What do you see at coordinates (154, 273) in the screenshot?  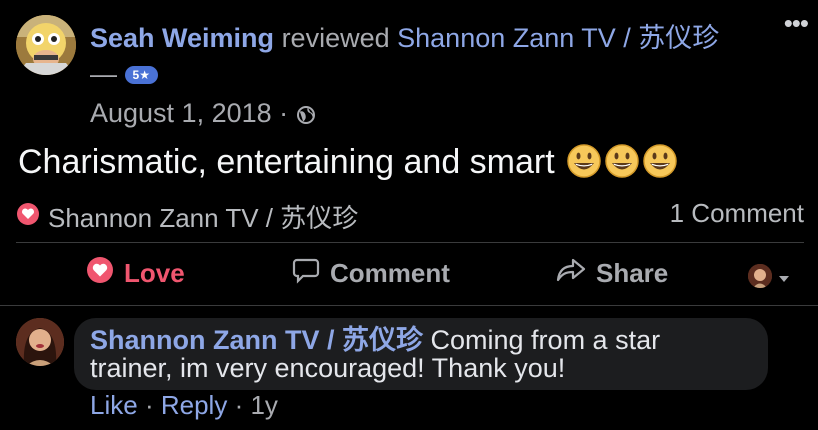 I see `love-label: Love` at bounding box center [154, 273].